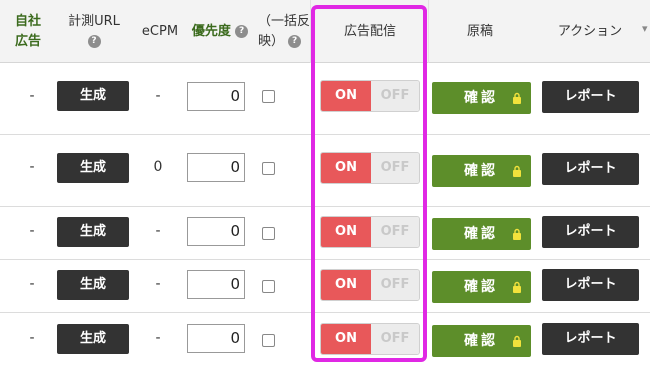  I want to click on header-action: アクション, so click(590, 31).